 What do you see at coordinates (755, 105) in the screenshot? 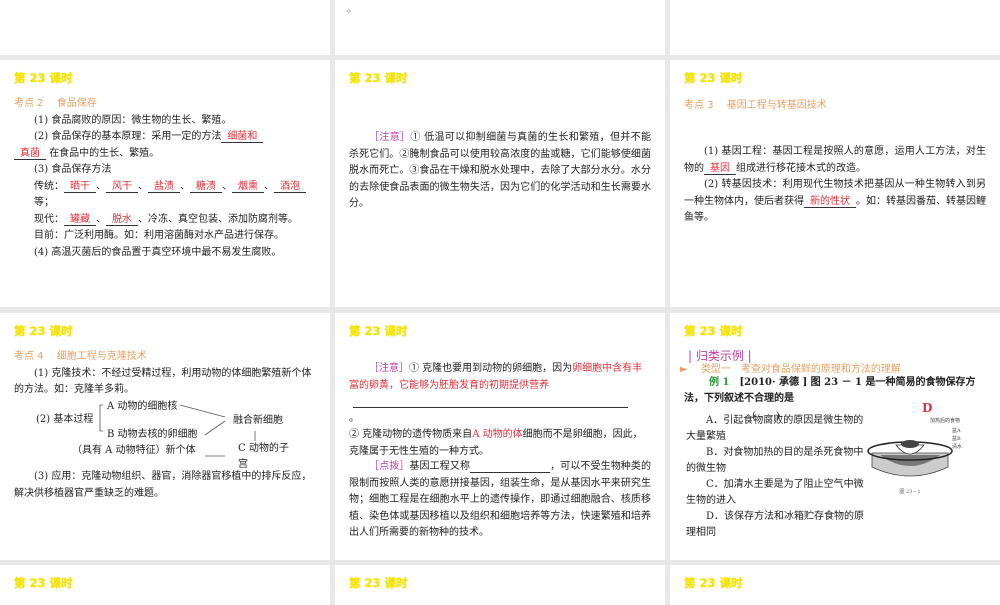
I see `section-title: 考点 3 基因工程与转基因技术` at bounding box center [755, 105].